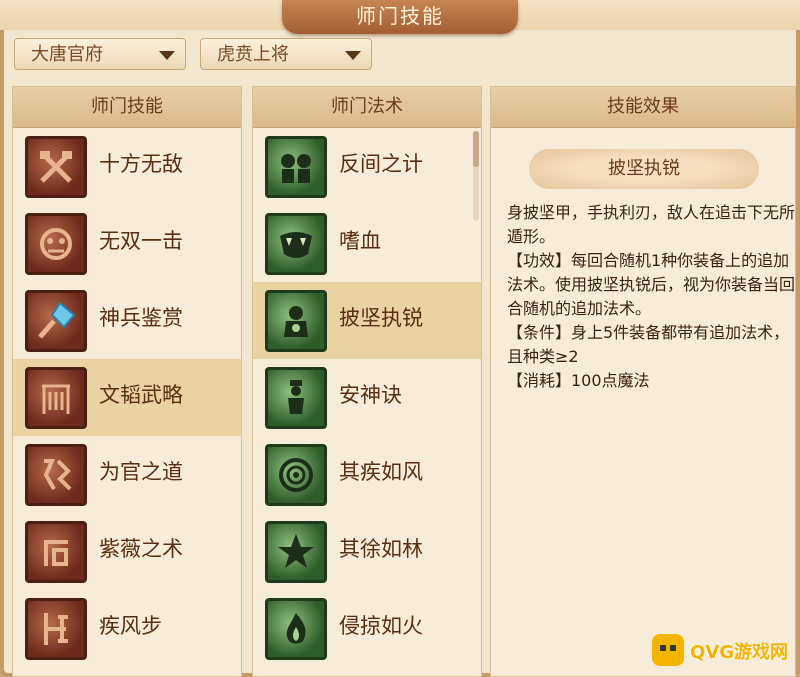 The width and height of the screenshot is (800, 677). I want to click on spell-item-label: 披坚执锐, so click(381, 318).